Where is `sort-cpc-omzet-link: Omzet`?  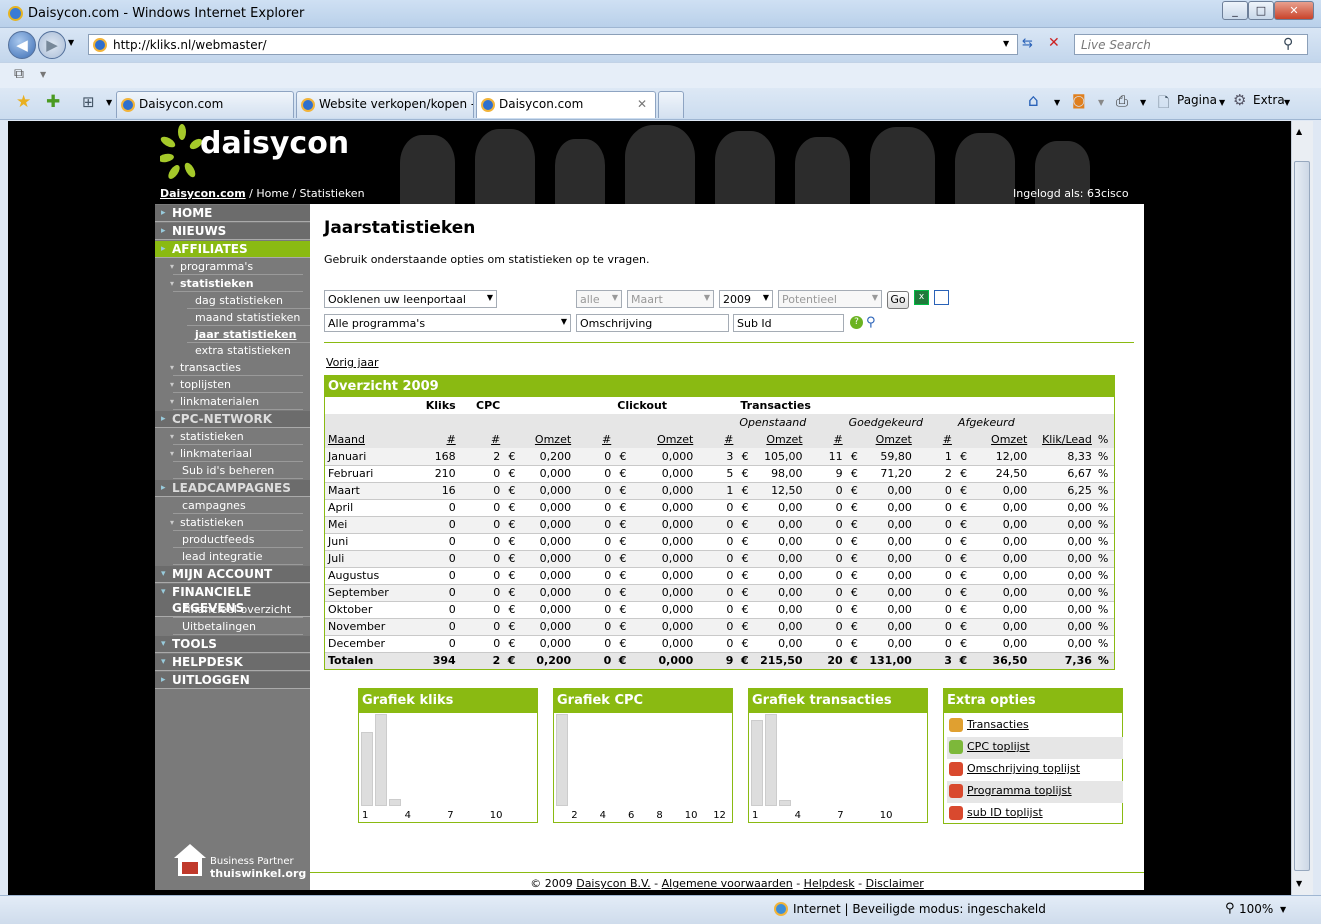 sort-cpc-omzet-link: Omzet is located at coordinates (539, 439).